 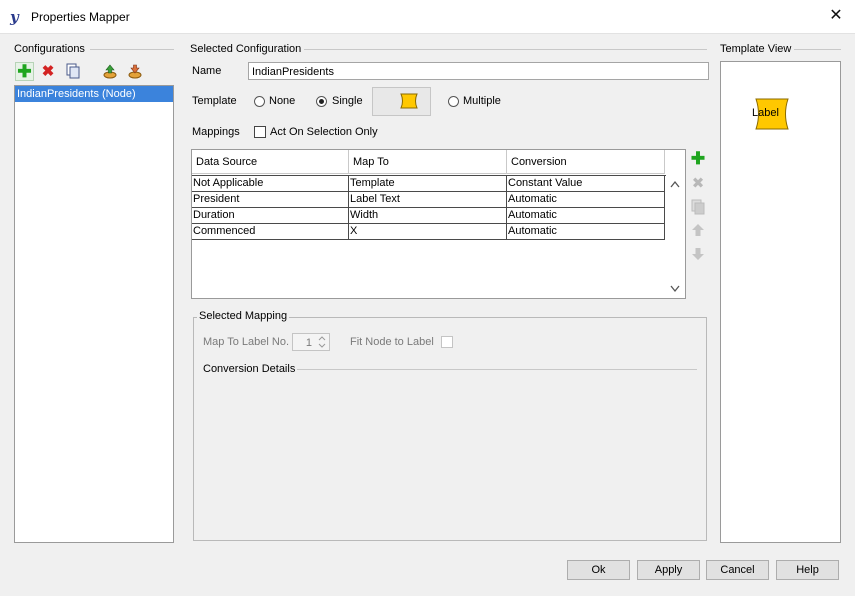 I want to click on template-preview-button, so click(x=401, y=101).